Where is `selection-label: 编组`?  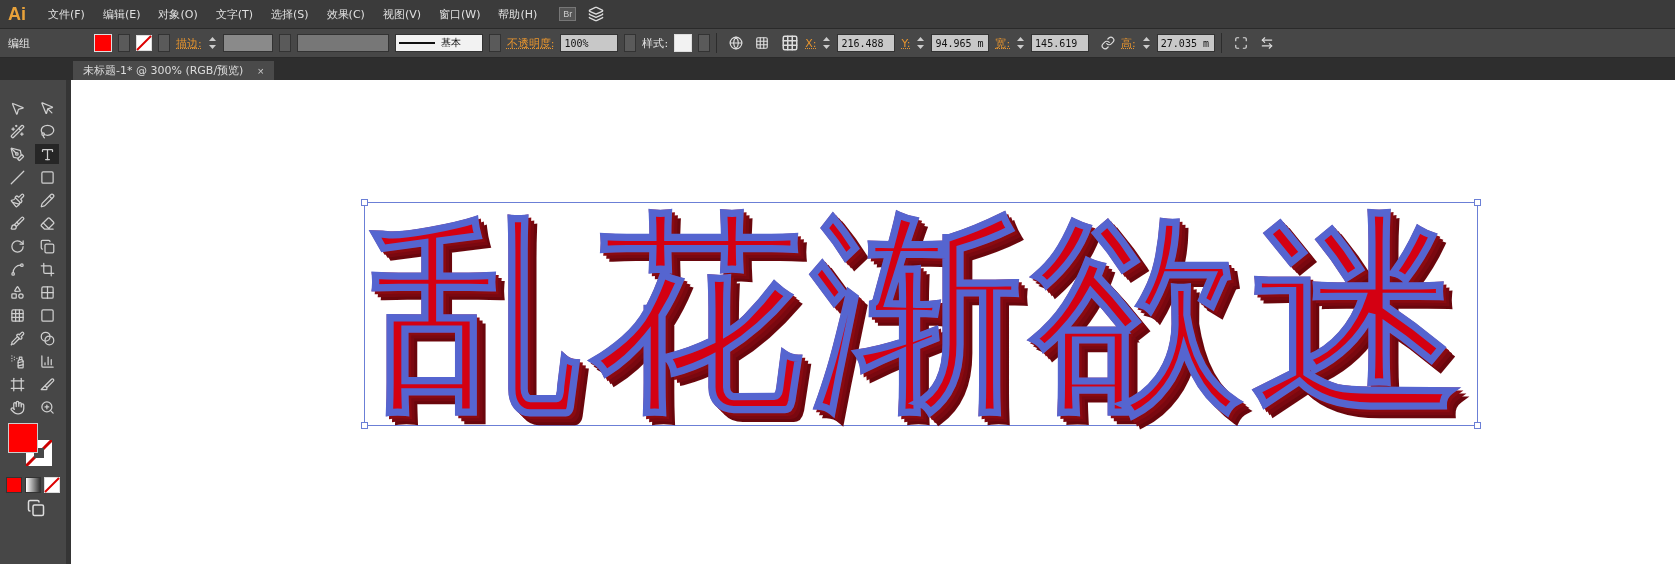 selection-label: 编组 is located at coordinates (19, 43).